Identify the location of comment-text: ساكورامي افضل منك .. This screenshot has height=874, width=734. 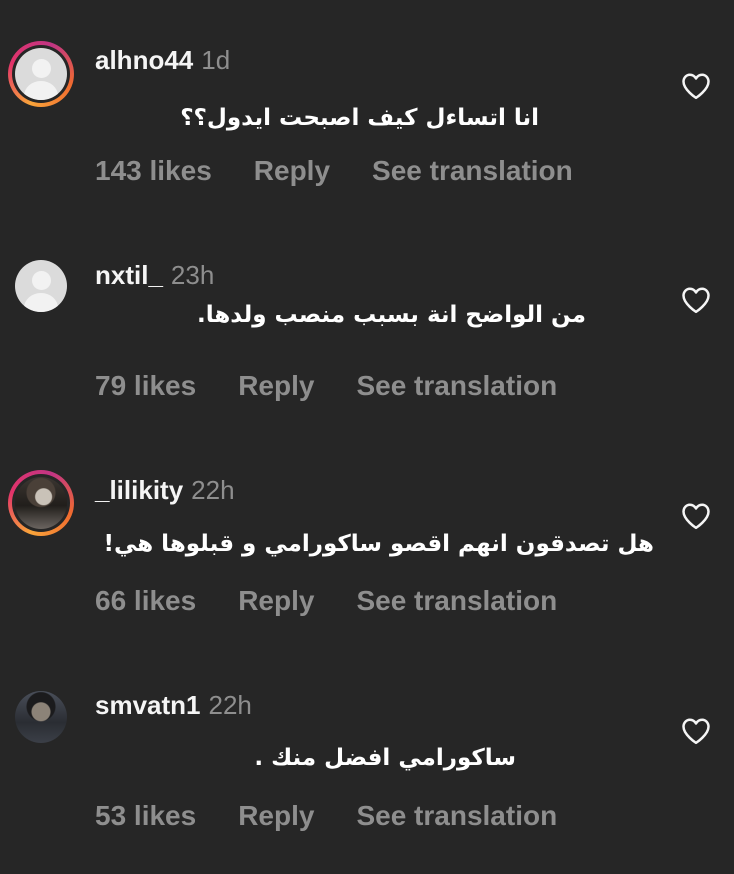
(385, 758).